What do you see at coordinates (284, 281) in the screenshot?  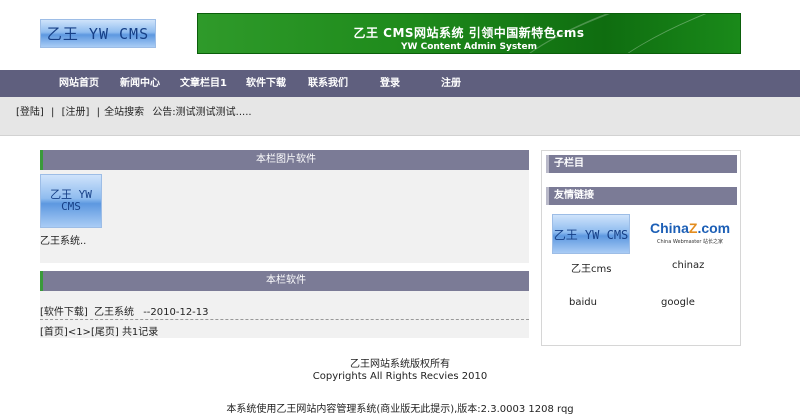 I see `panel-title: 本栏软件` at bounding box center [284, 281].